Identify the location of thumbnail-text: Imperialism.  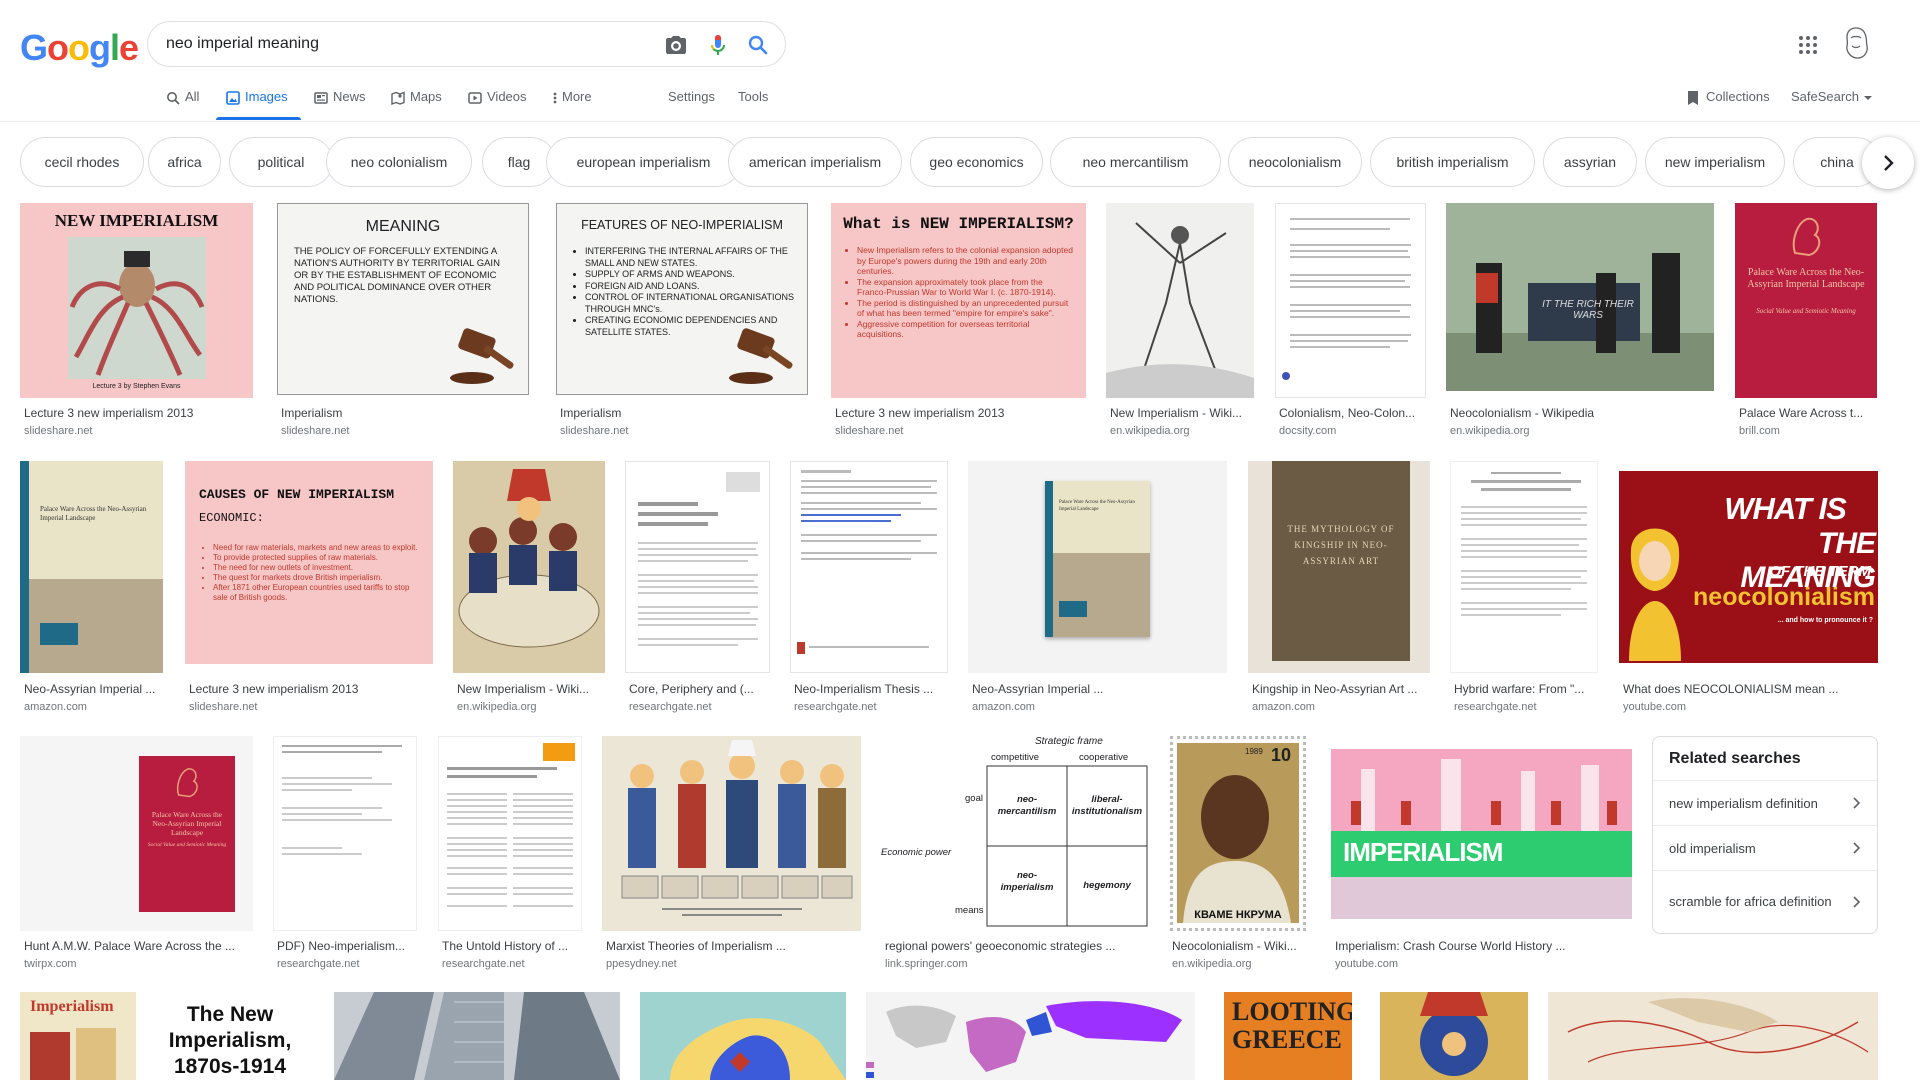
(72, 1006).